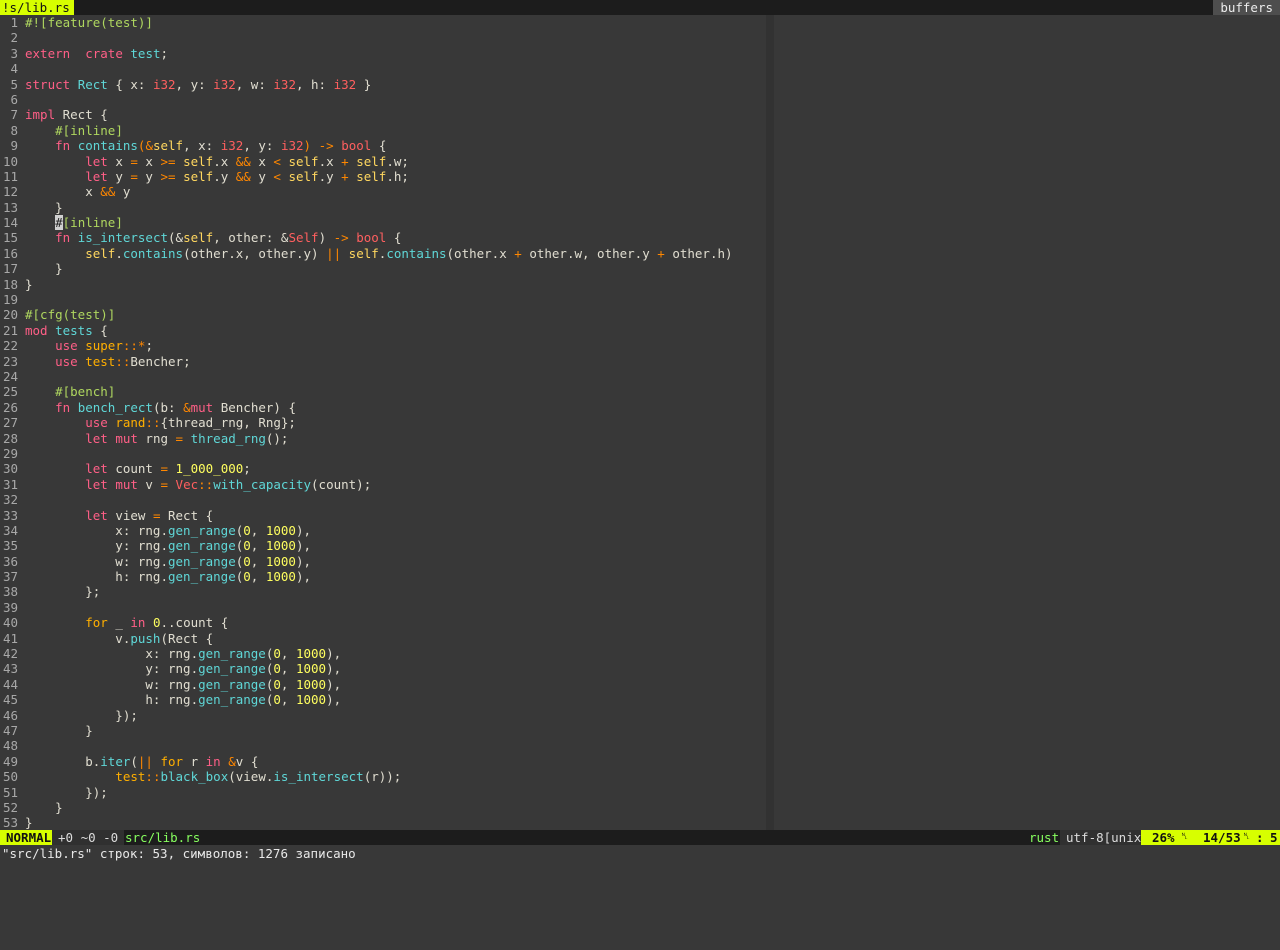  Describe the element at coordinates (383, 453) in the screenshot. I see `code-line: 29` at that location.